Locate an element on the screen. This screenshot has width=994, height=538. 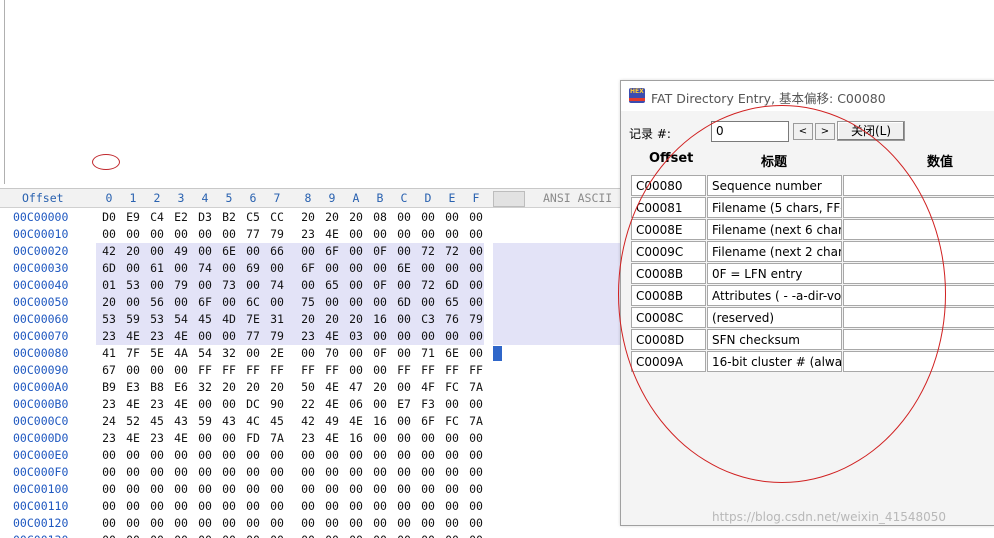
entry-value-cell is located at coordinates (918, 251).